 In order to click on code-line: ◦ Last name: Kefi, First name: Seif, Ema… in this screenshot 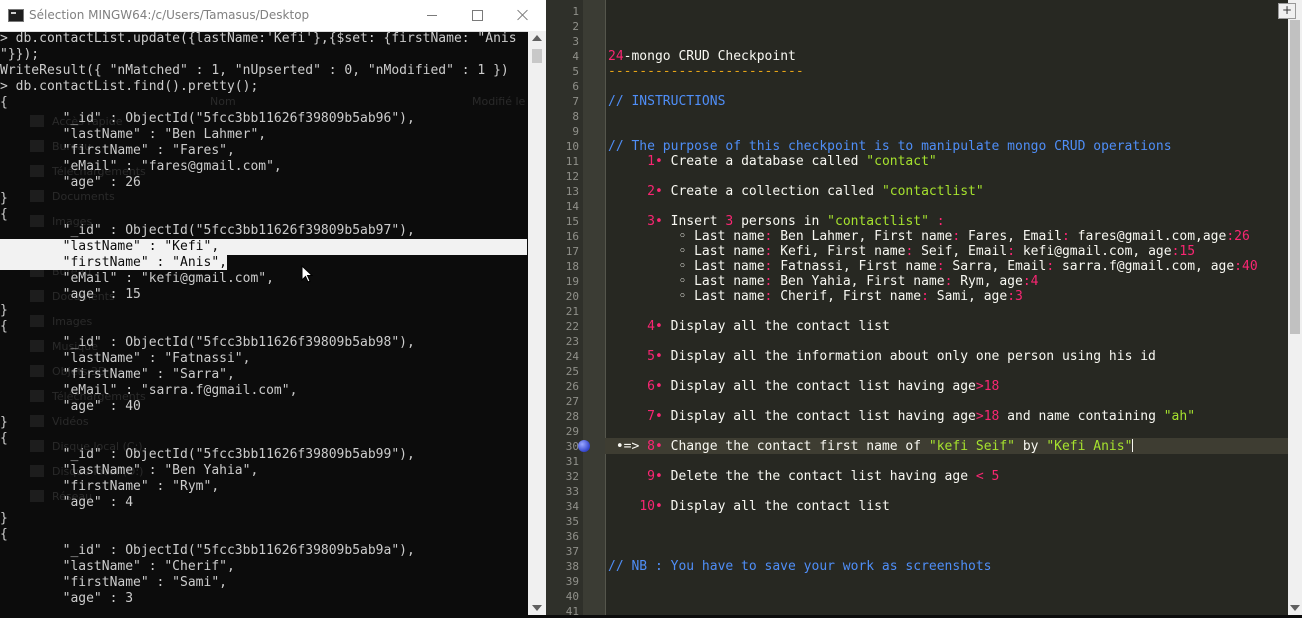, I will do `click(901, 252)`.